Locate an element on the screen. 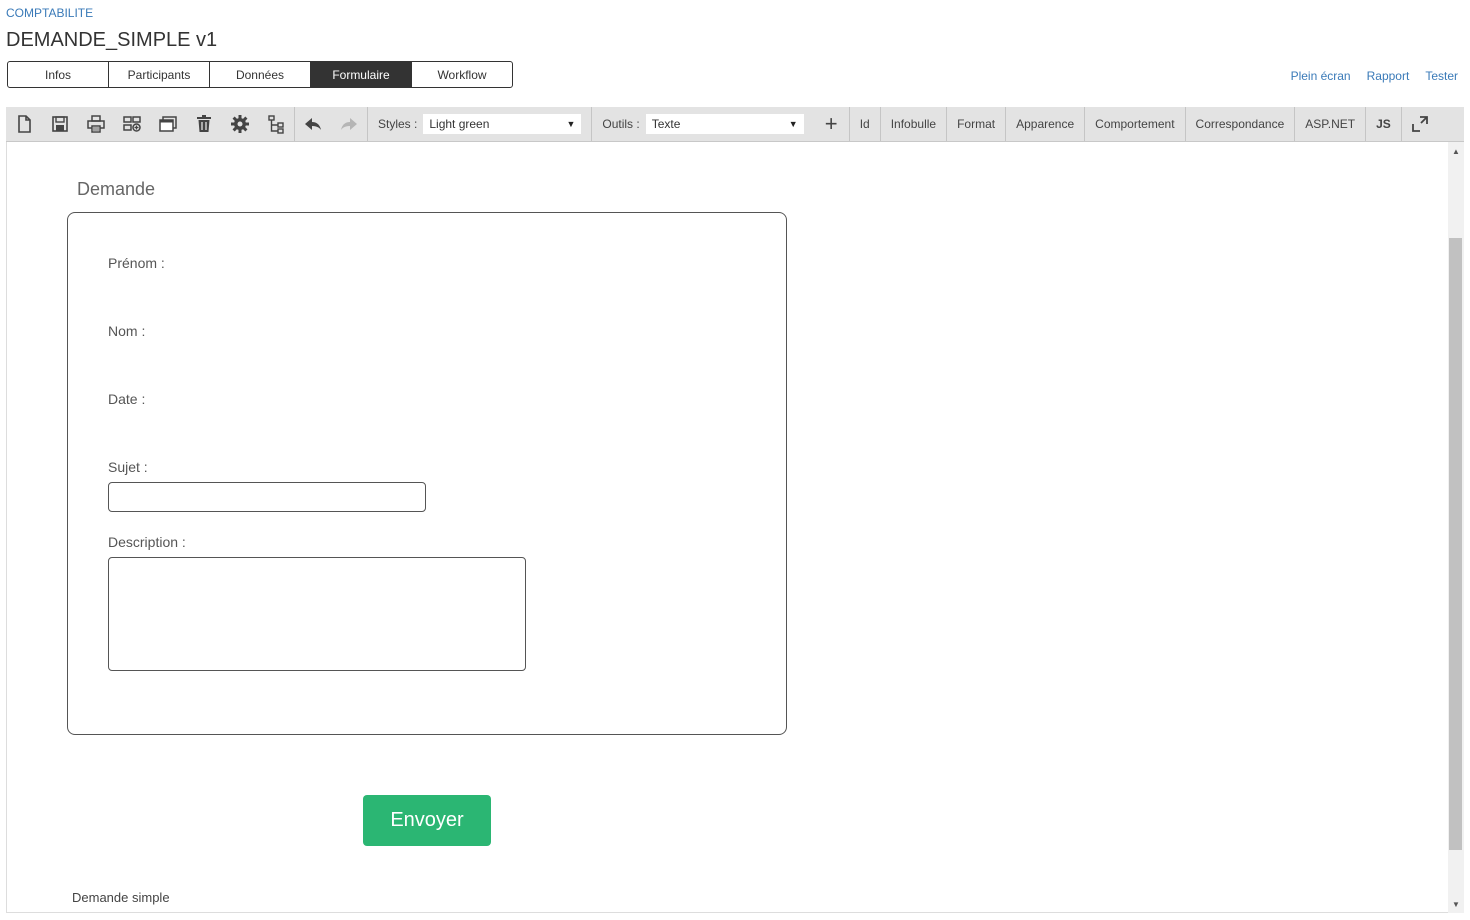 Image resolution: width=1470 pixels, height=920 pixels. styles-value: Light green is located at coordinates (459, 124).